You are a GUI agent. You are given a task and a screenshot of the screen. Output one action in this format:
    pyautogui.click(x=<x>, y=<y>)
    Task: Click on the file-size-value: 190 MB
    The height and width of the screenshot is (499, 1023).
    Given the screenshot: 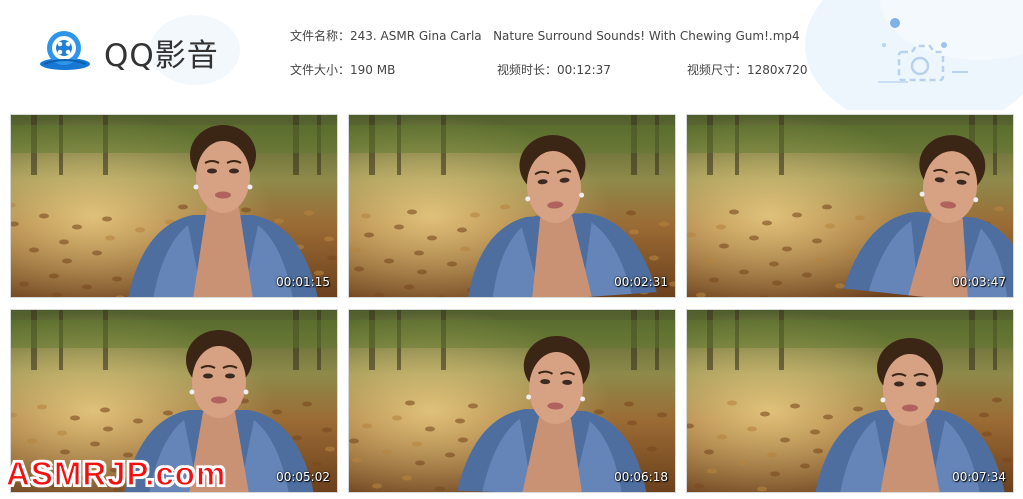 What is the action you would take?
    pyautogui.click(x=373, y=70)
    